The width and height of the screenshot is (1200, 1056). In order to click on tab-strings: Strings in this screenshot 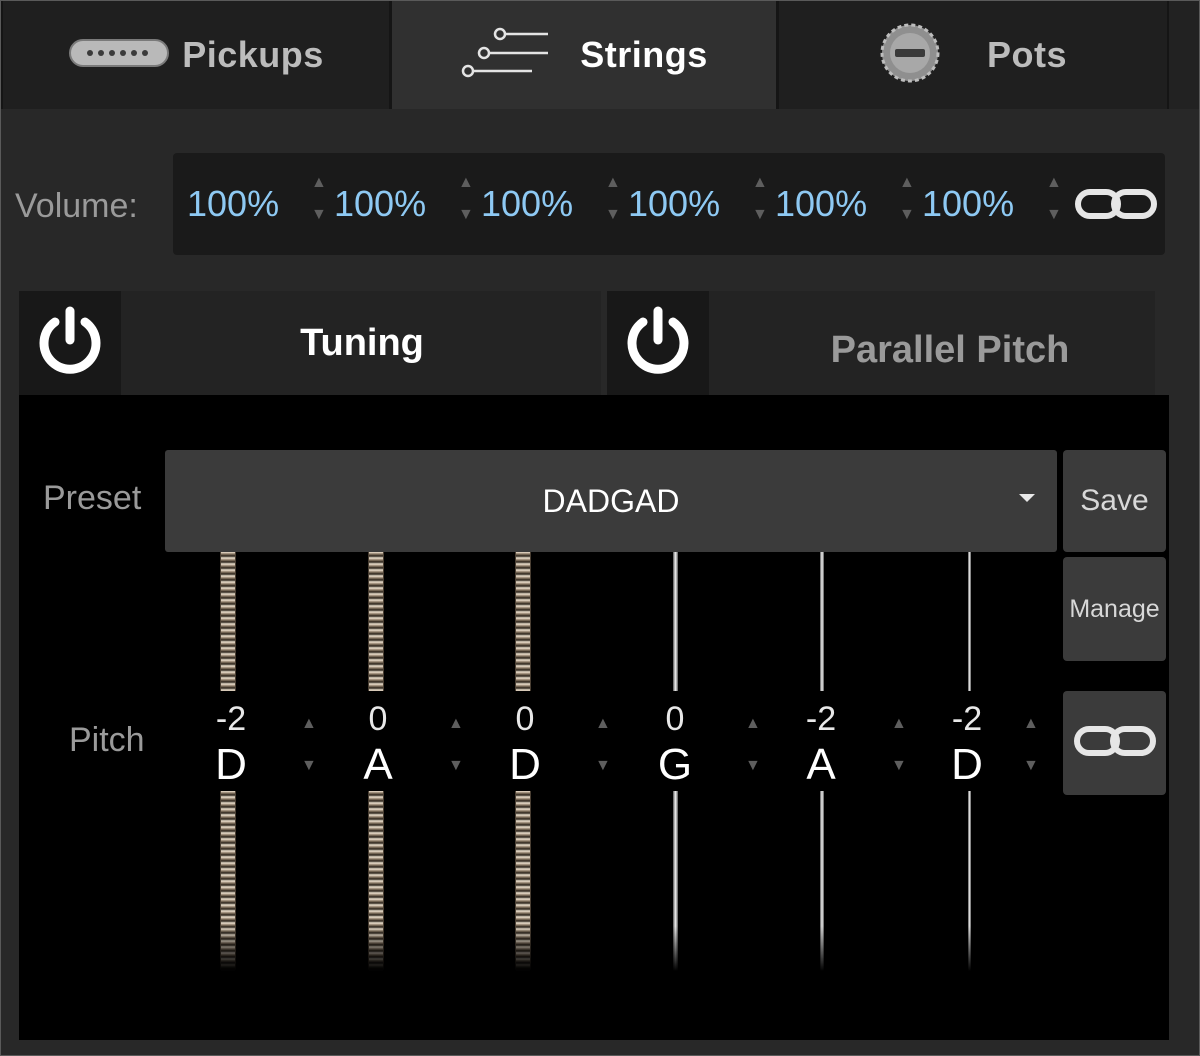, I will do `click(584, 55)`.